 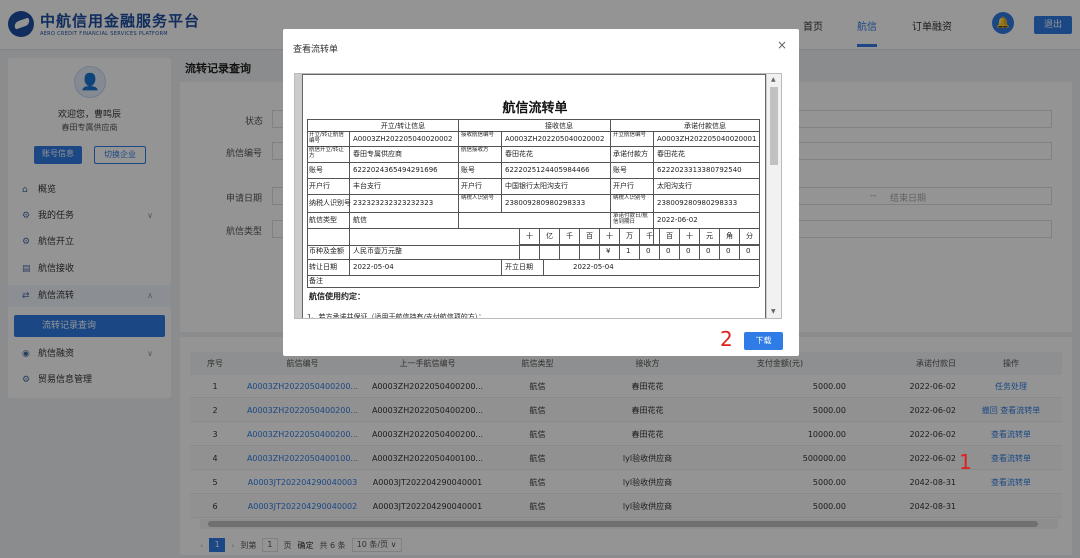 What do you see at coordinates (377, 251) in the screenshot?
I see `doc-field: 人民币壹万元整` at bounding box center [377, 251].